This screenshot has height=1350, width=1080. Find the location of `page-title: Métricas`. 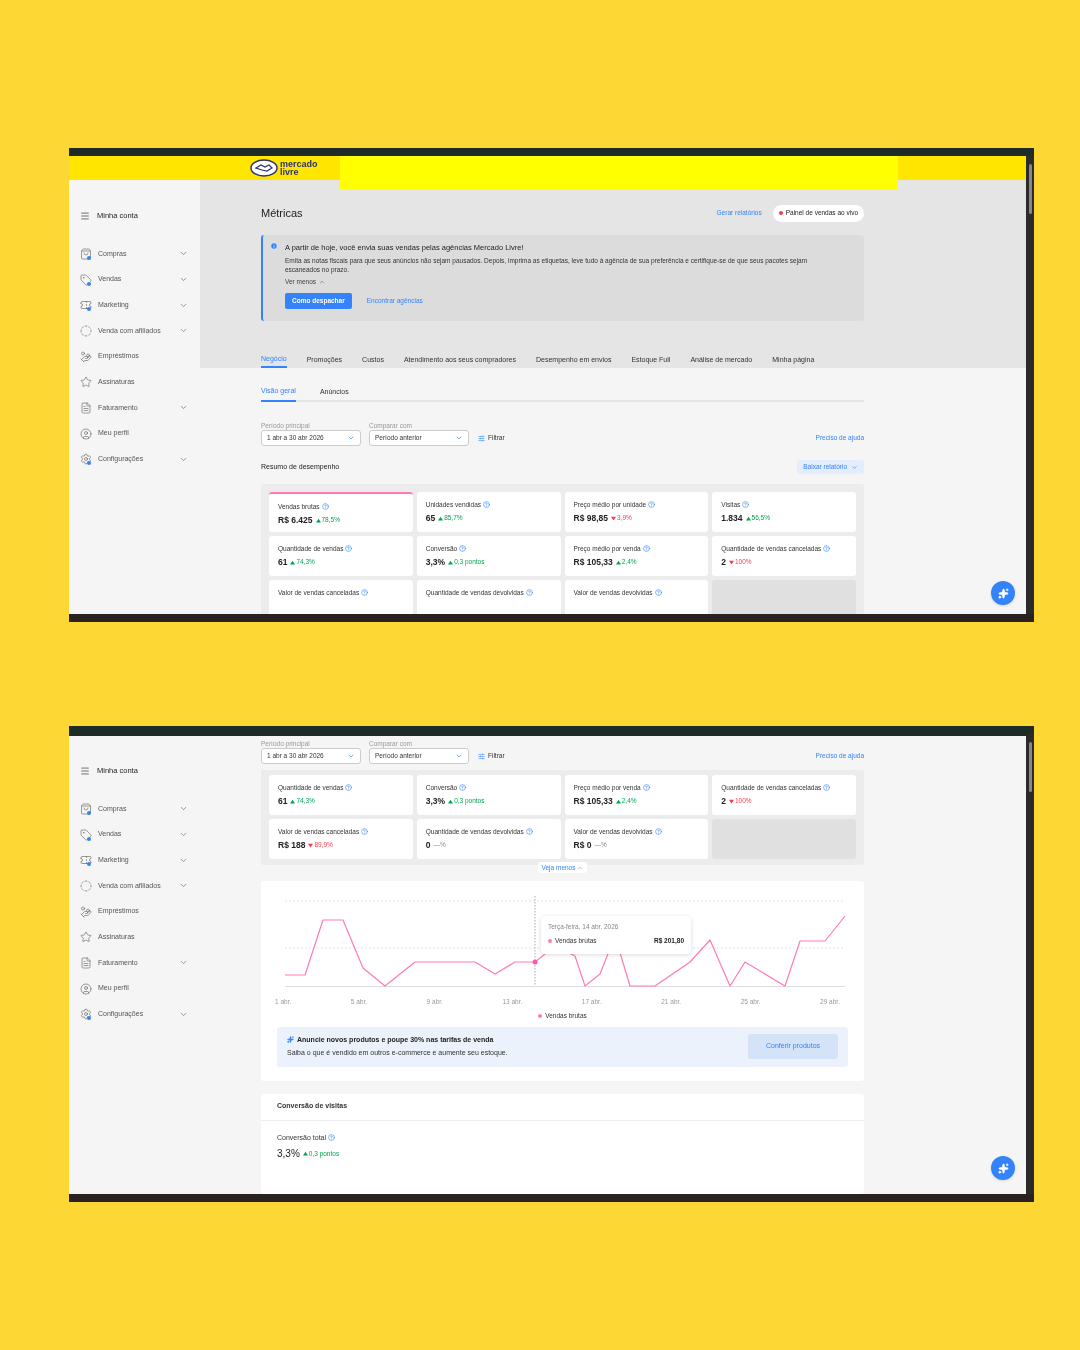

page-title: Métricas is located at coordinates (282, 213).